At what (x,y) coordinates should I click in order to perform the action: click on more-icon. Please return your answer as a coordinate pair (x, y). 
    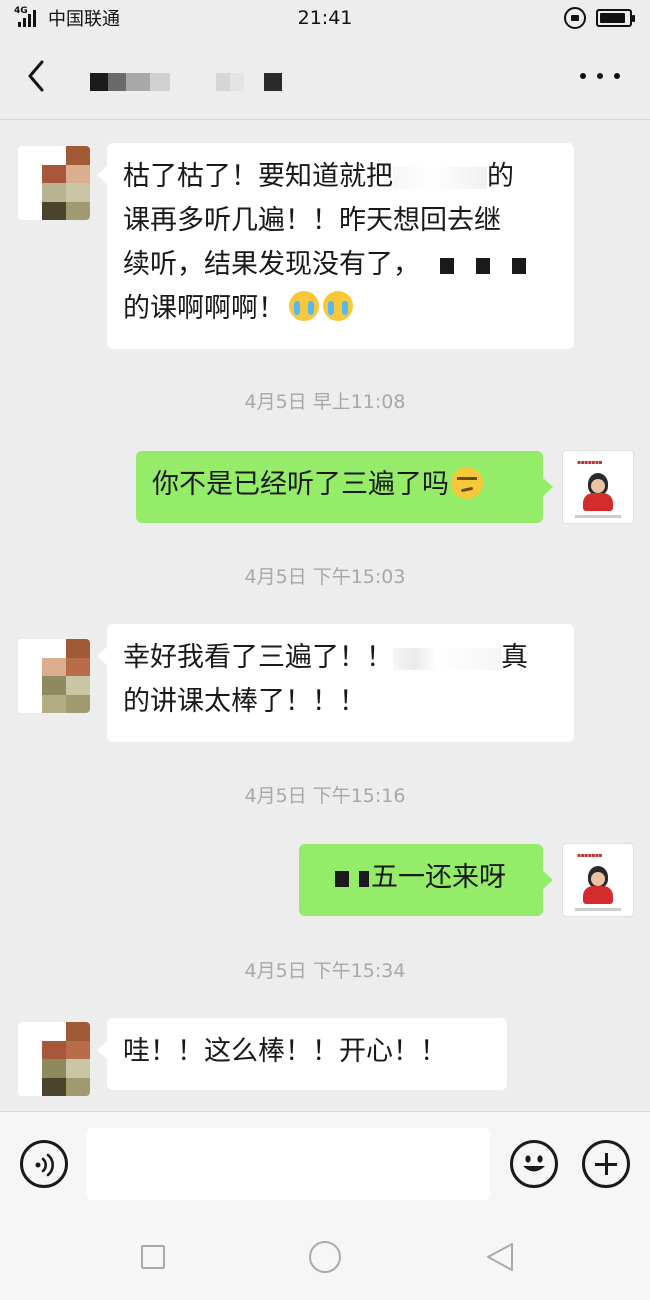
    Looking at the image, I should click on (600, 76).